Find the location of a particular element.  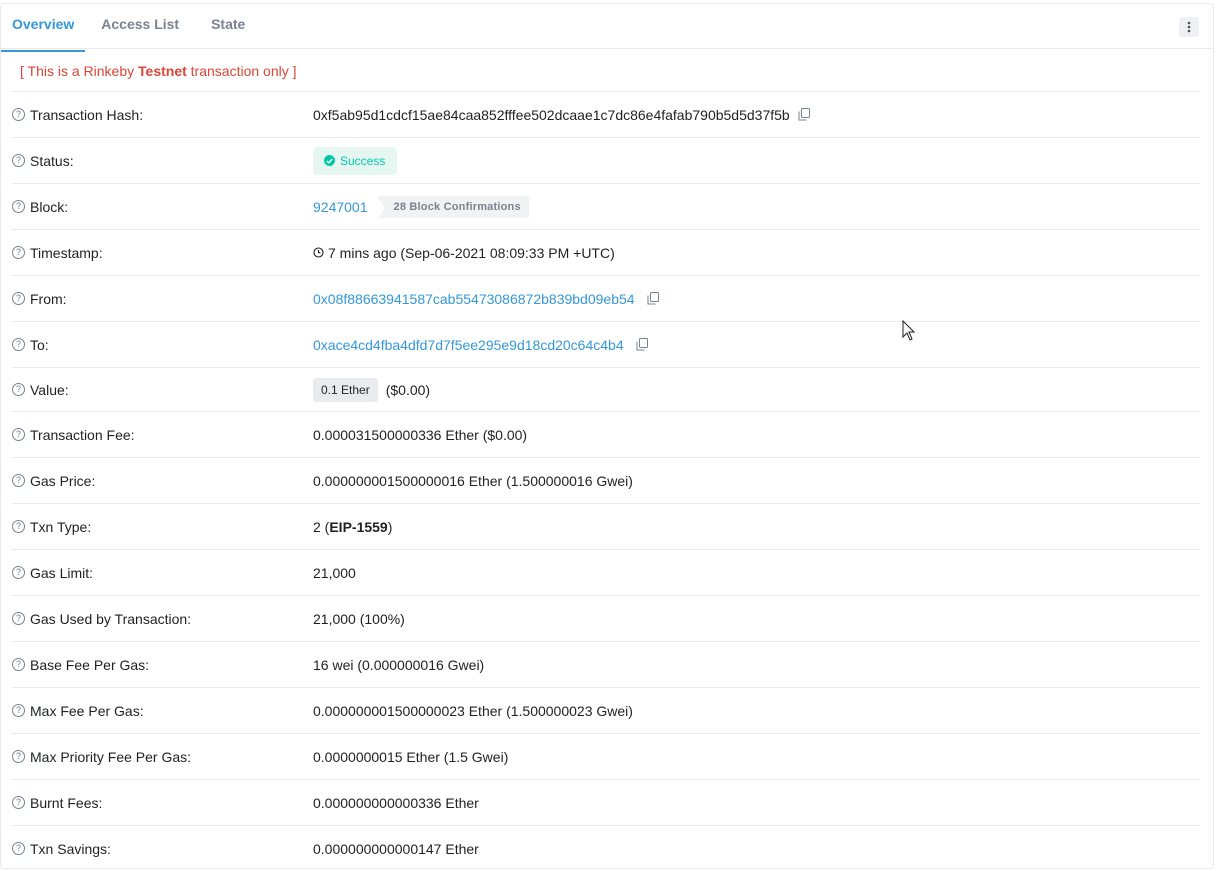

block-confirmations-badge: 28 Block Confirmations is located at coordinates (452, 207).